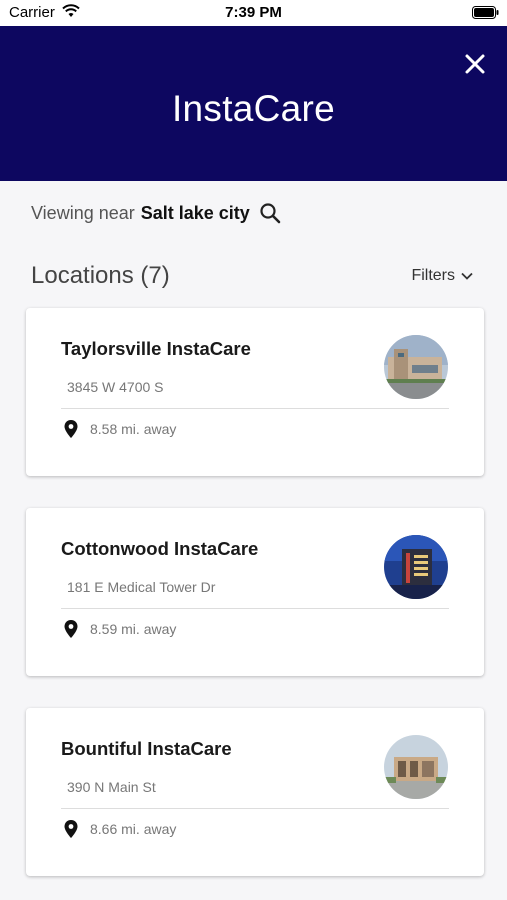 The width and height of the screenshot is (507, 900). I want to click on location-address: 3845 W 4700 S, so click(115, 387).